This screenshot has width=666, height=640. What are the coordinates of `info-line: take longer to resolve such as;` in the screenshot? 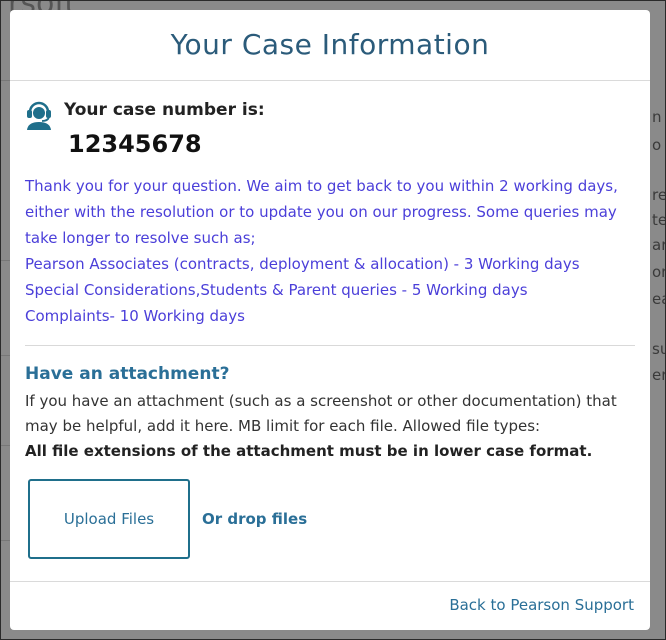 It's located at (140, 238).